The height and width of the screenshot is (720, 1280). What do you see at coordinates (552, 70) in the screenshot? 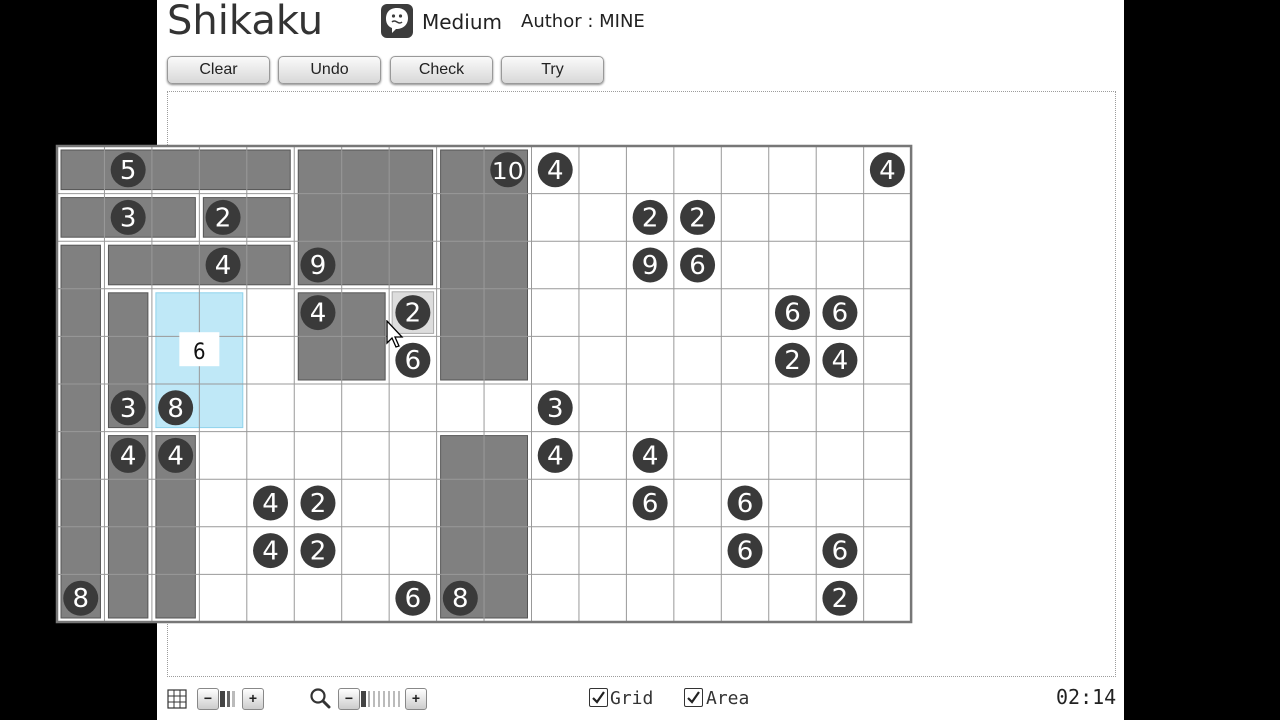
I see `try-button: Try` at bounding box center [552, 70].